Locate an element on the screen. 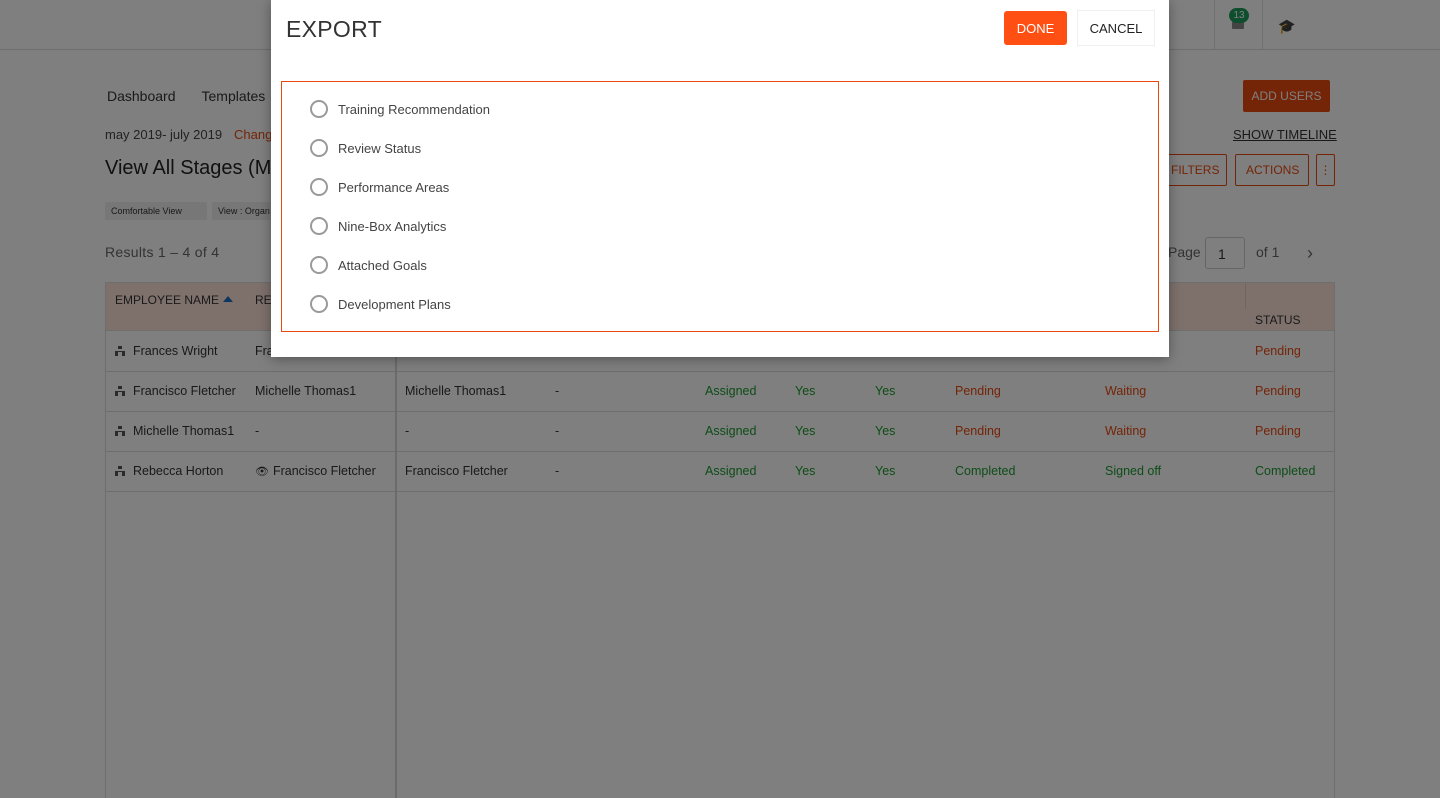 The height and width of the screenshot is (798, 1440). option-label: Attached Goals is located at coordinates (382, 265).